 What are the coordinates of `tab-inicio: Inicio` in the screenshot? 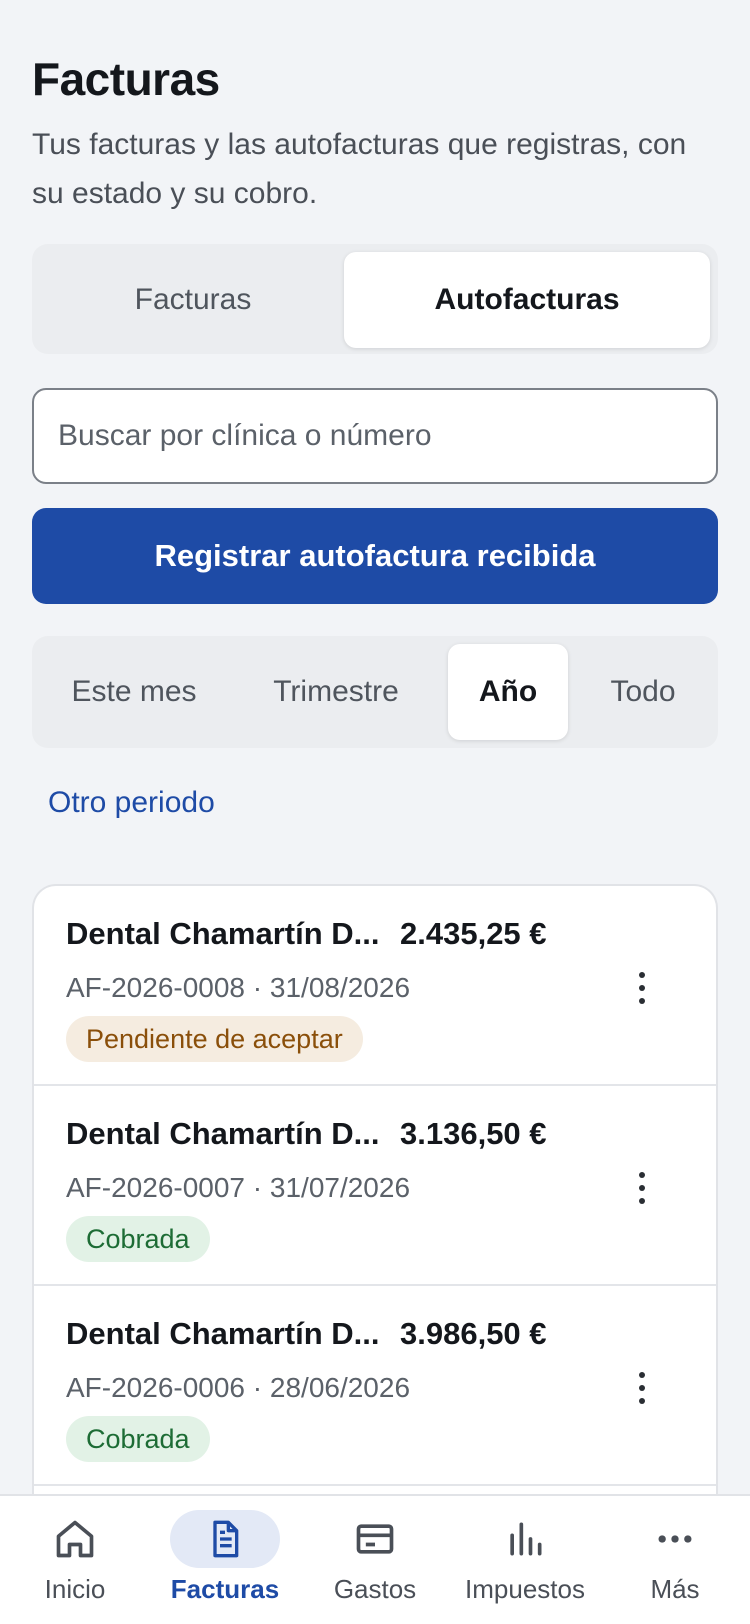 It's located at (75, 1560).